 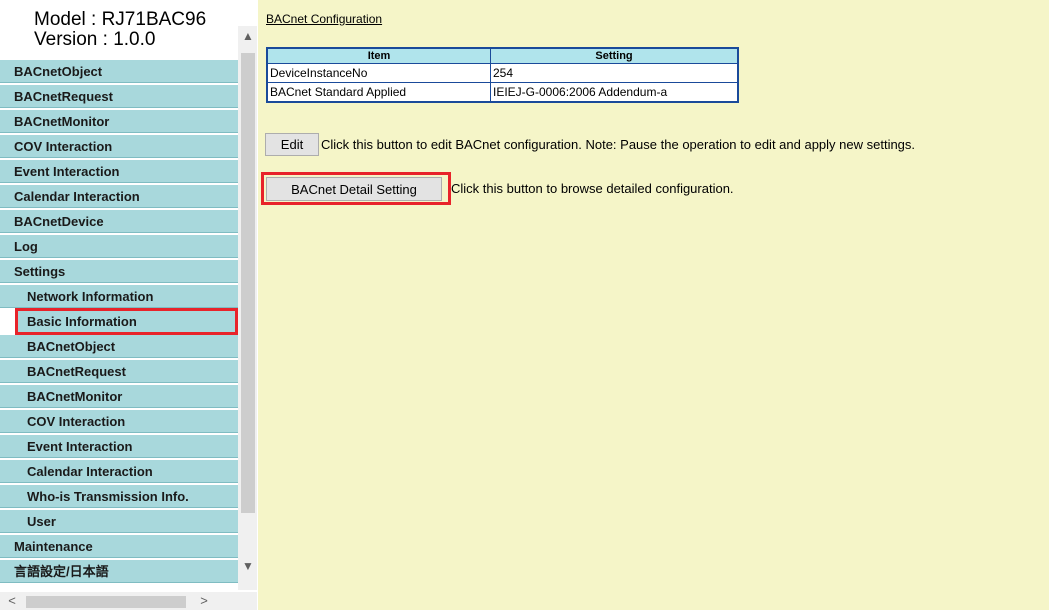 I want to click on submenu-item-cov-interaction: COV Interaction, so click(x=119, y=421).